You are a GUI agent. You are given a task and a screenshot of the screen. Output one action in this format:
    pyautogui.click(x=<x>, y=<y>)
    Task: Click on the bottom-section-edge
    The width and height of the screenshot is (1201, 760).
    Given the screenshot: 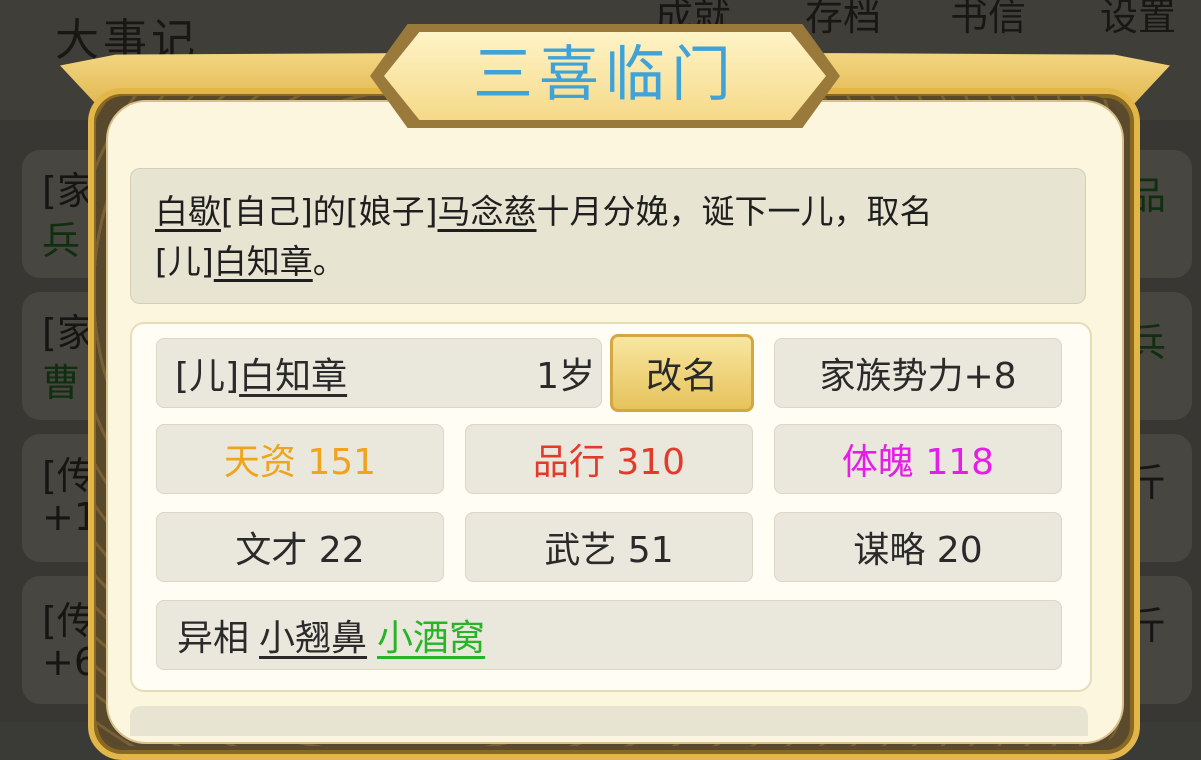 What is the action you would take?
    pyautogui.click(x=609, y=721)
    